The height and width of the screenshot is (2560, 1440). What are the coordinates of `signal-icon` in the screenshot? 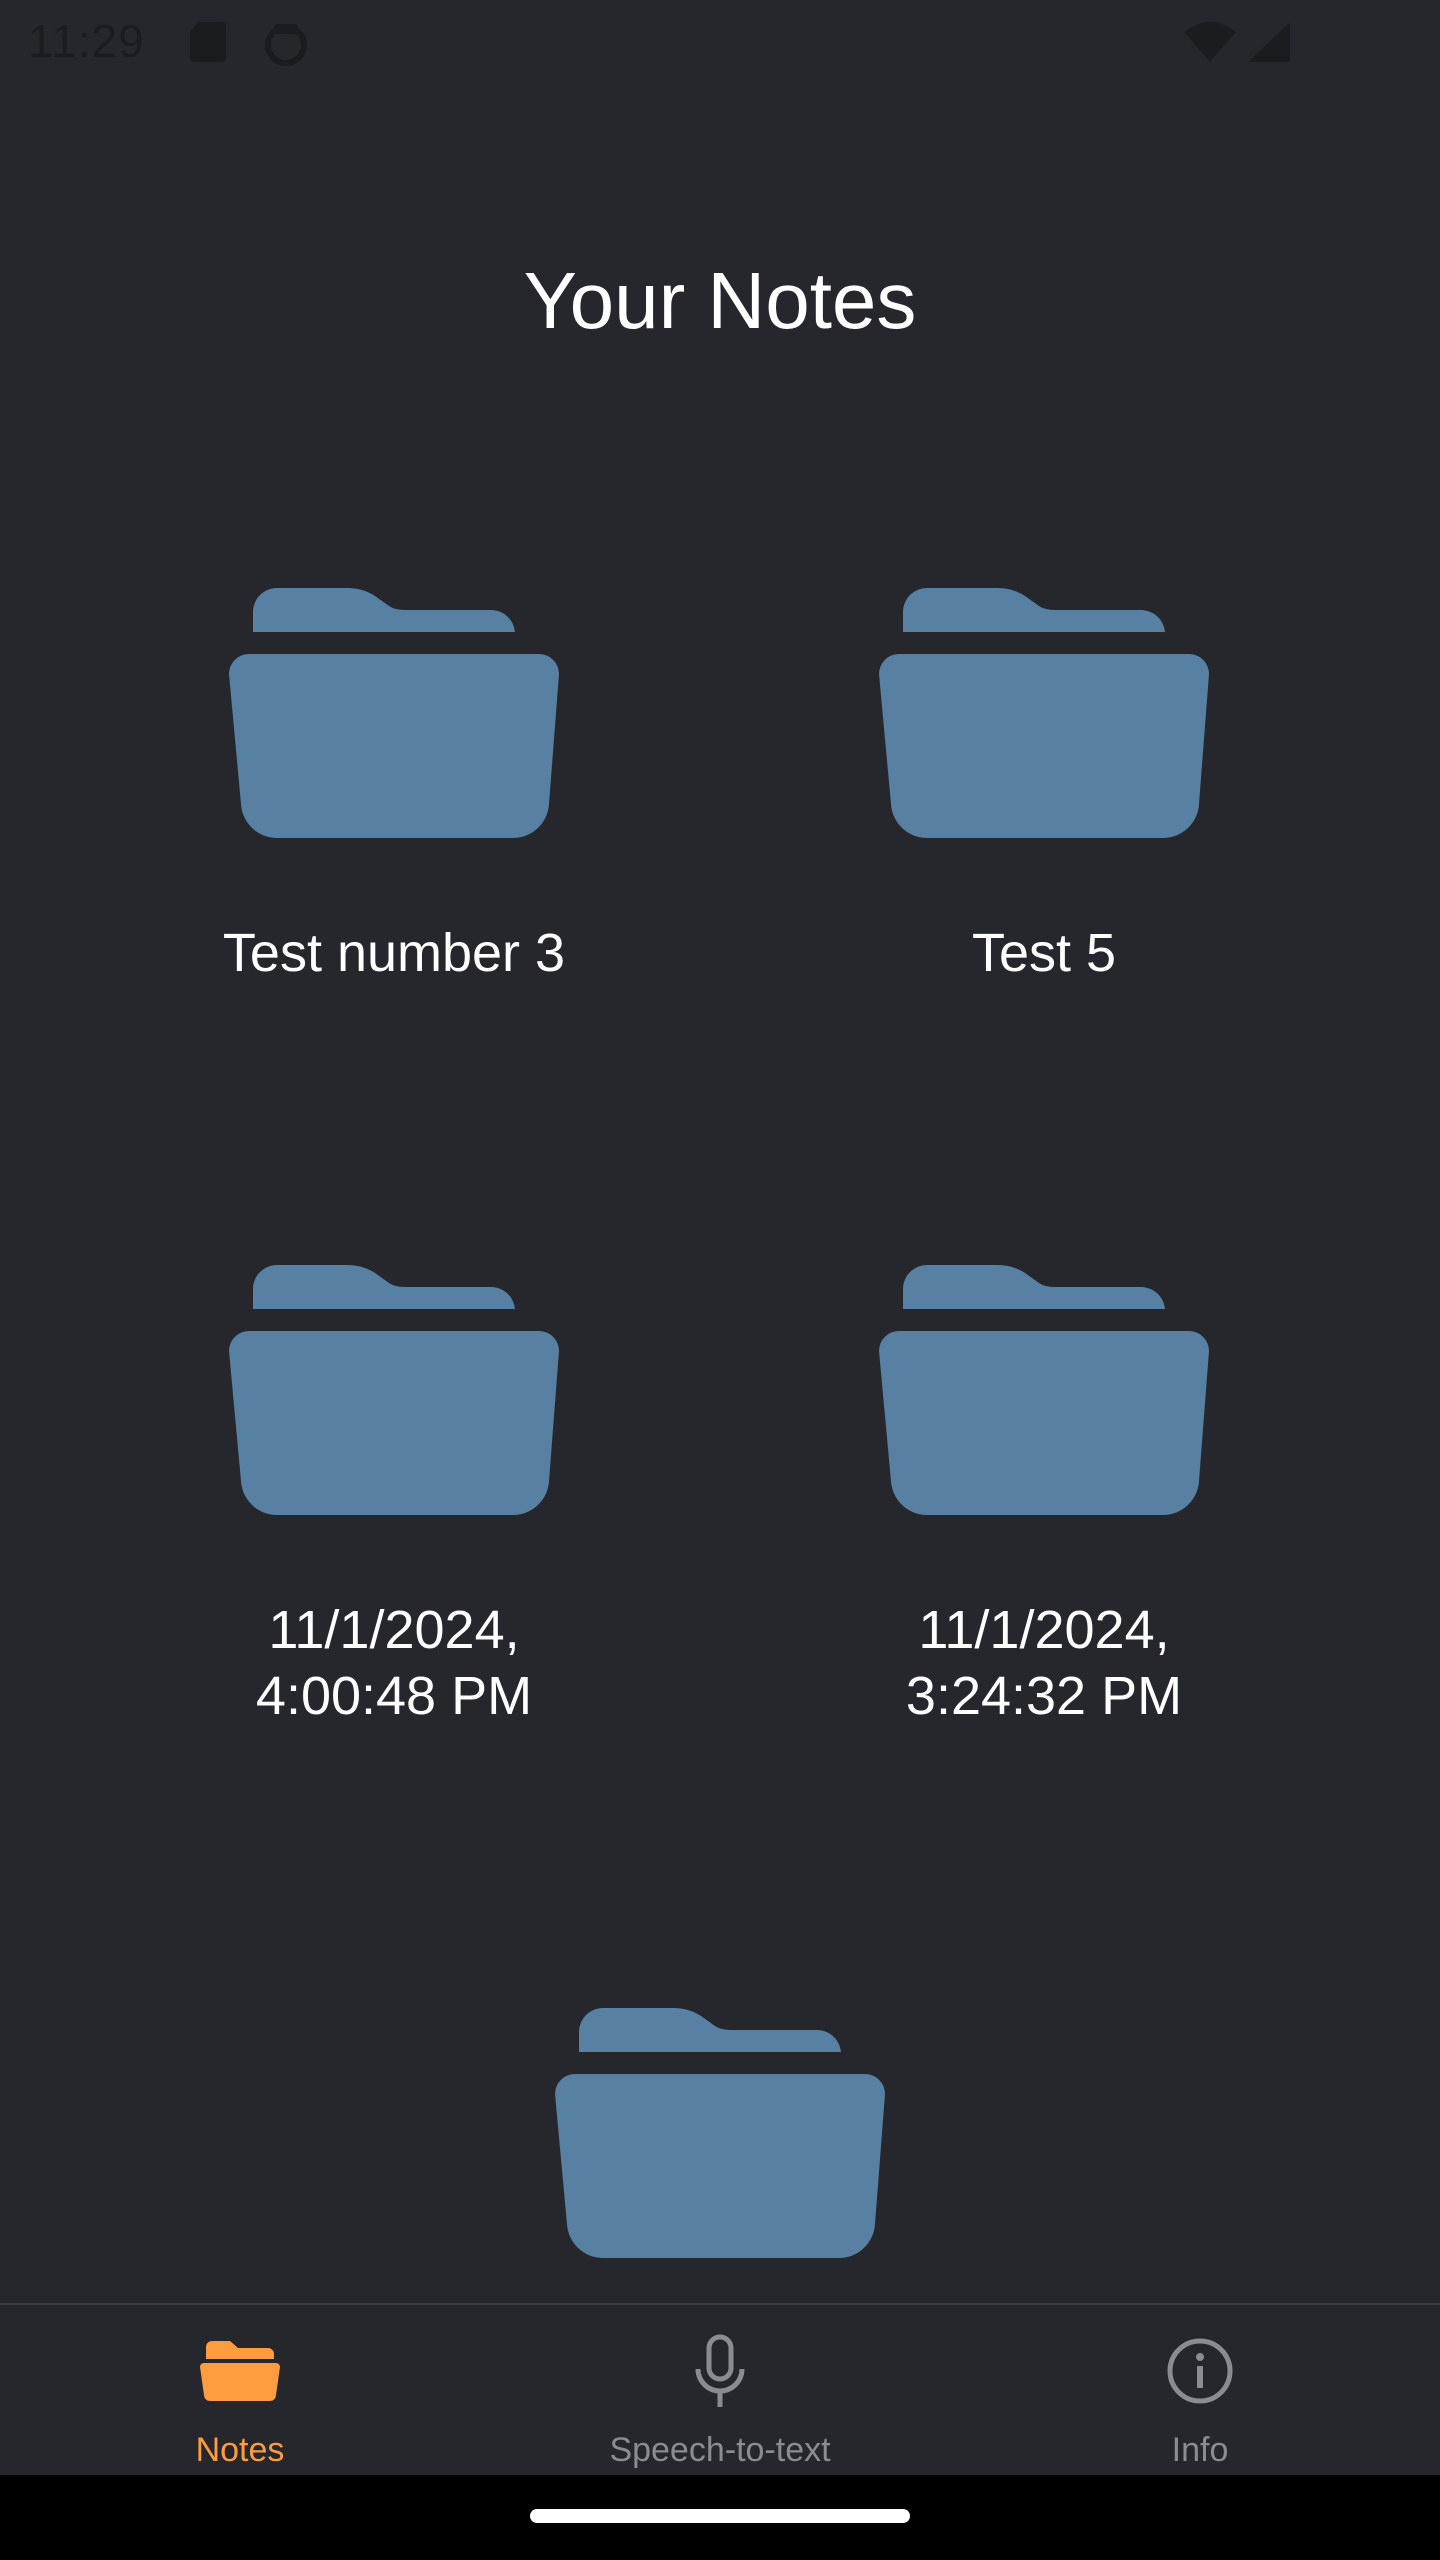 It's located at (1269, 42).